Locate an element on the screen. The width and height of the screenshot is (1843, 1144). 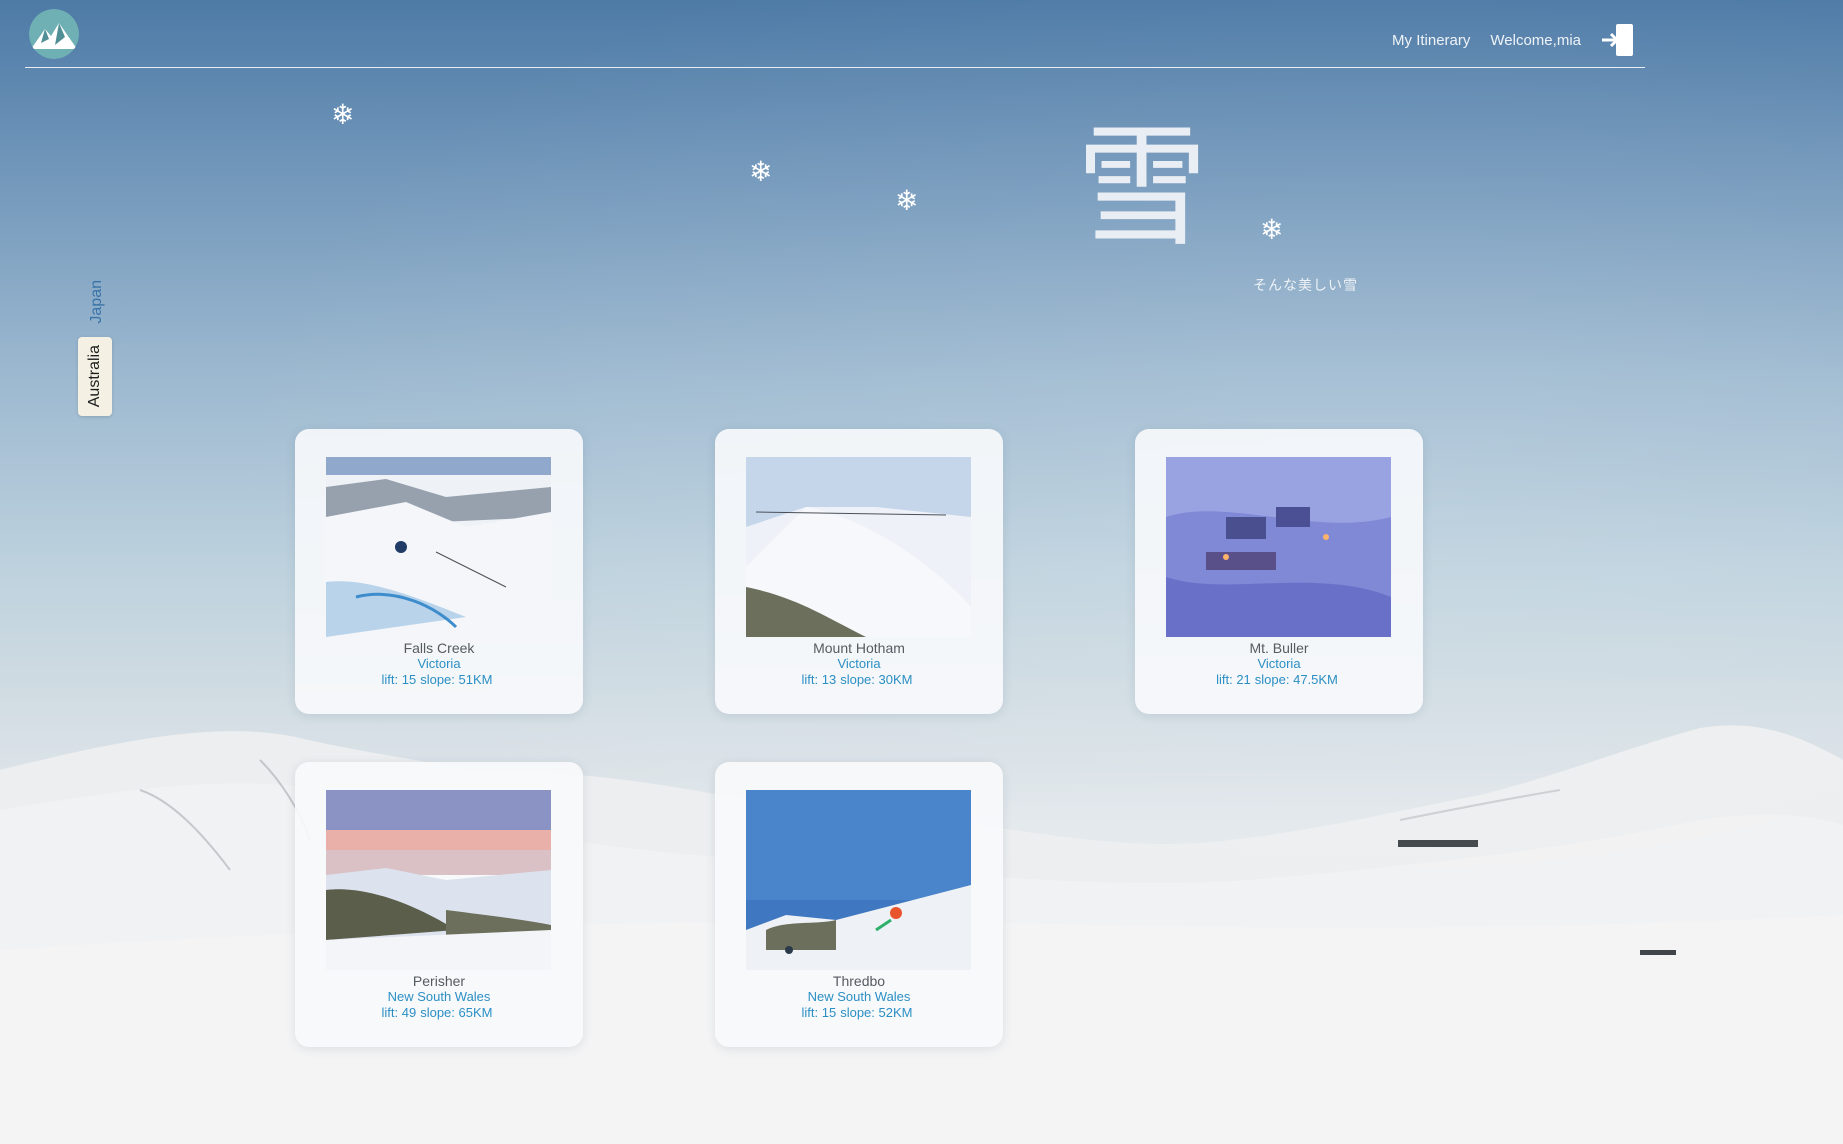
resort-lift: lift: 13 is located at coordinates (819, 679).